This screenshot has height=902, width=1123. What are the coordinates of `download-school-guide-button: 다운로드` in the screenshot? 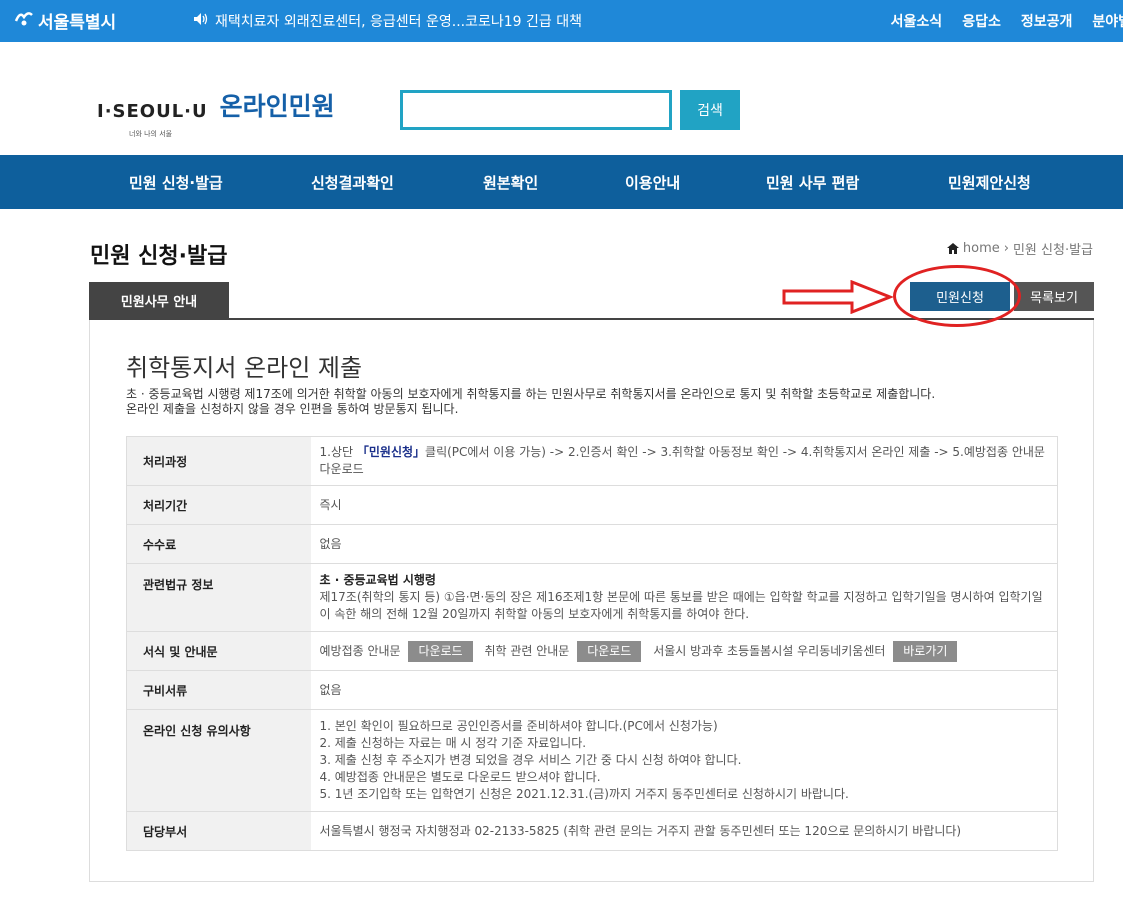 It's located at (609, 651).